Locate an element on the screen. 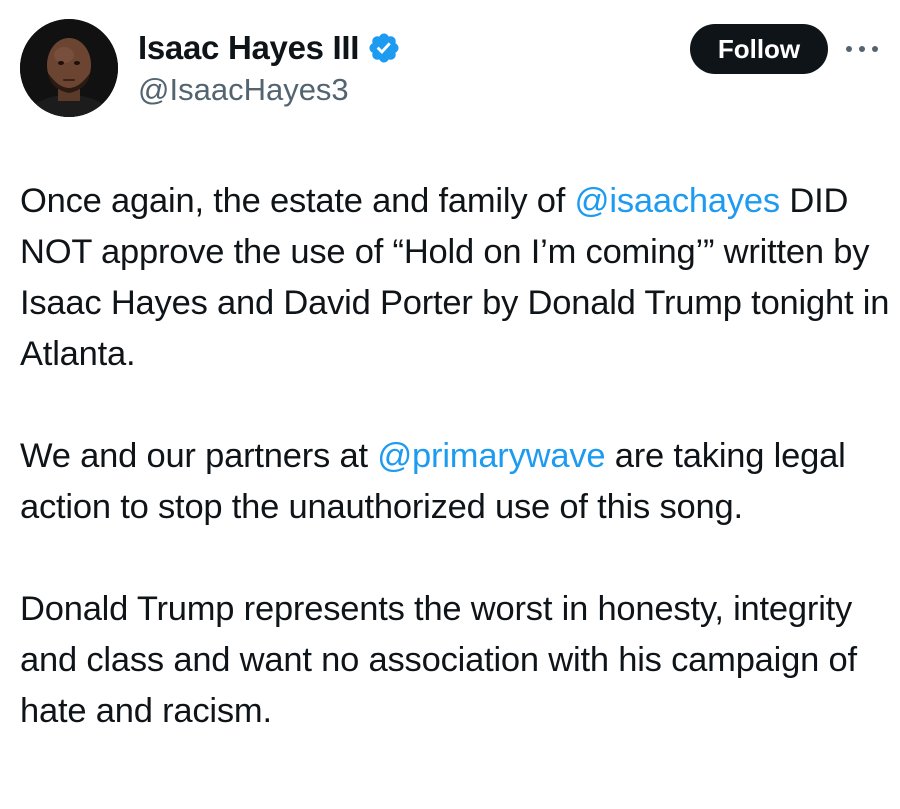 The width and height of the screenshot is (900, 809). mention-link: @isaachayes is located at coordinates (678, 201).